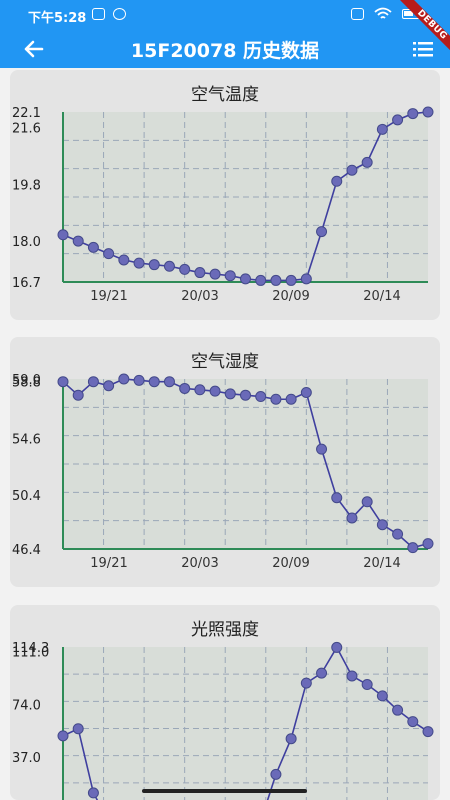 Image resolution: width=450 pixels, height=800 pixels. What do you see at coordinates (26, 283) in the screenshot?
I see `y-tick-label: 16.7` at bounding box center [26, 283].